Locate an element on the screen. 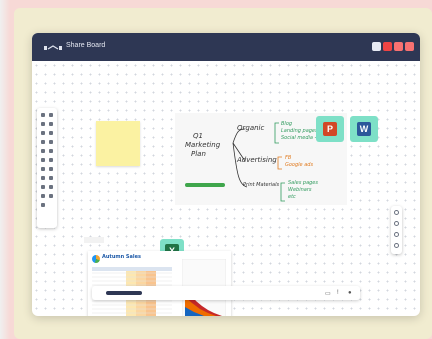 Image resolution: width=432 pixels, height=339 pixels. branch-print: Print Materials is located at coordinates (261, 185).